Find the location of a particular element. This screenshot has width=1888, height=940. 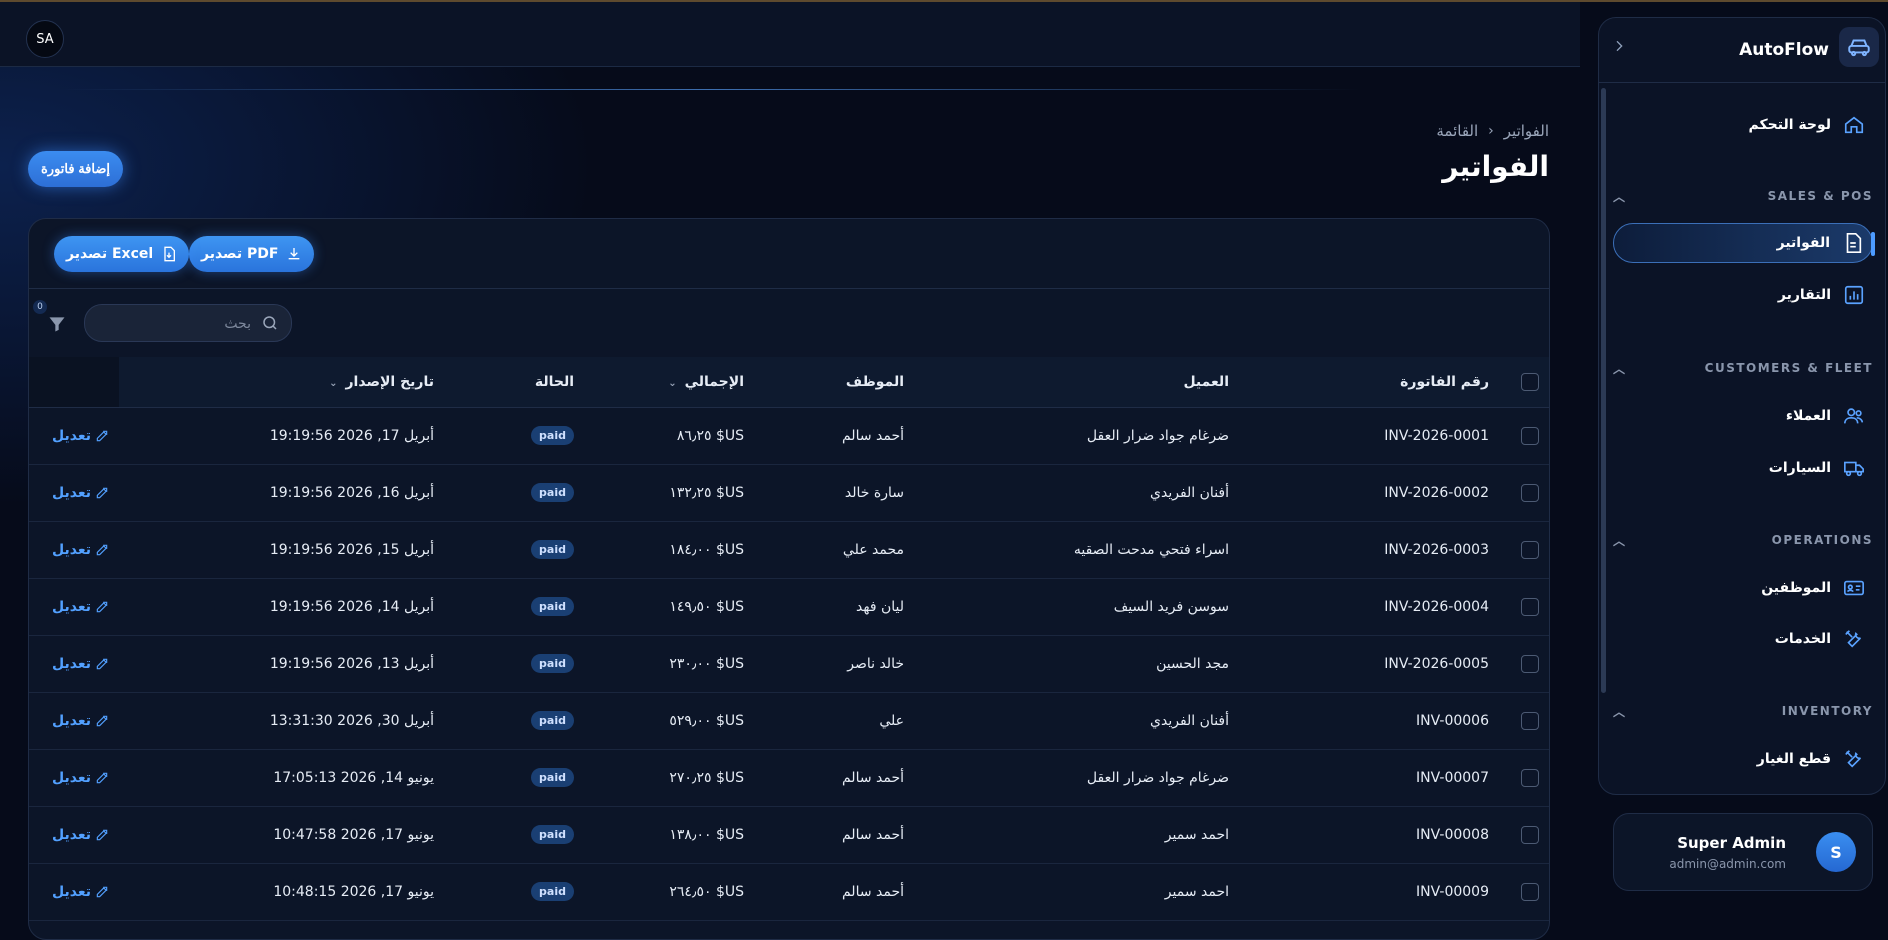

chevron-up-icon: ︿ is located at coordinates (1620, 711).